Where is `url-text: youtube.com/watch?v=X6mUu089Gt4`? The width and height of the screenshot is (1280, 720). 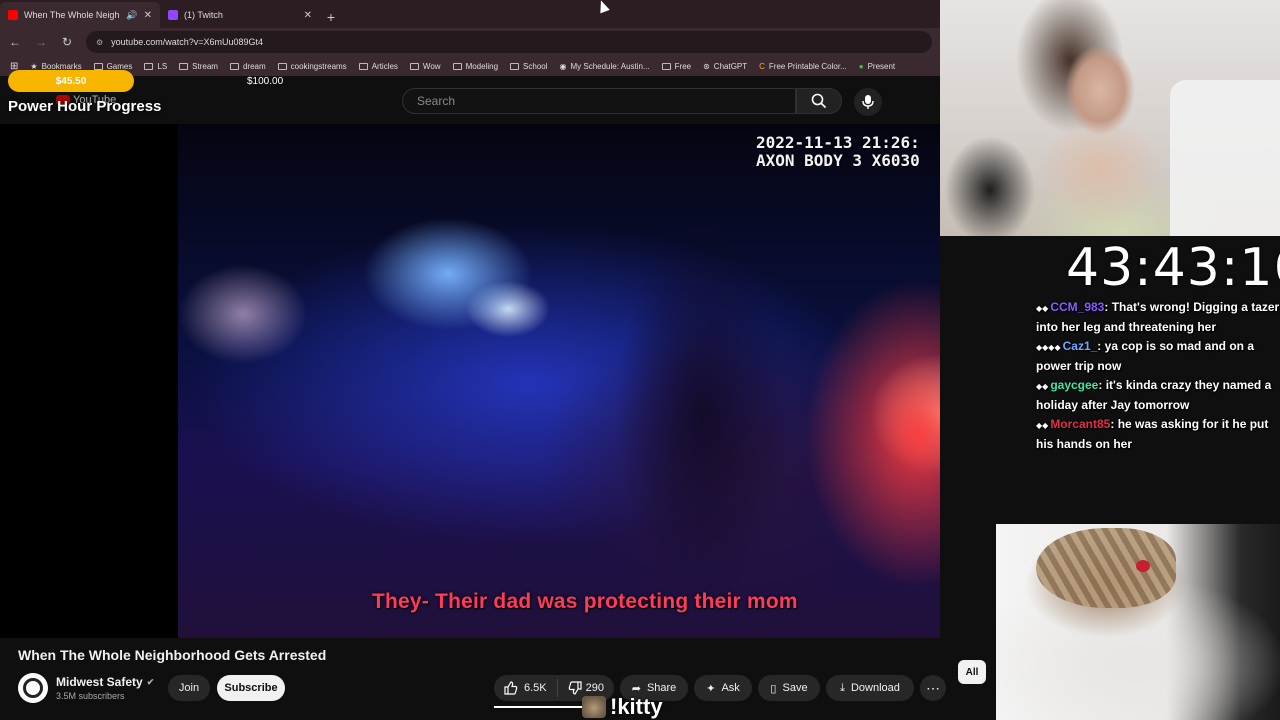
url-text: youtube.com/watch?v=X6mUu089Gt4 is located at coordinates (187, 42).